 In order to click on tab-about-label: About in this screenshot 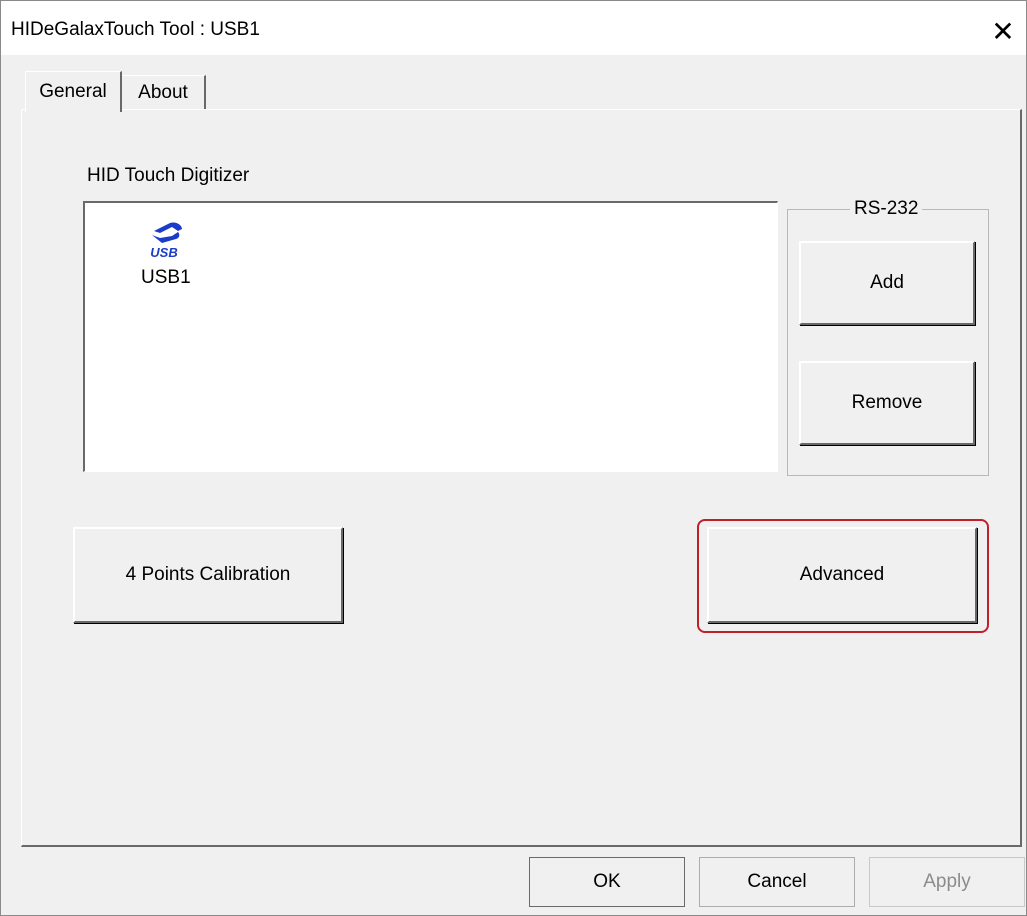, I will do `click(163, 92)`.